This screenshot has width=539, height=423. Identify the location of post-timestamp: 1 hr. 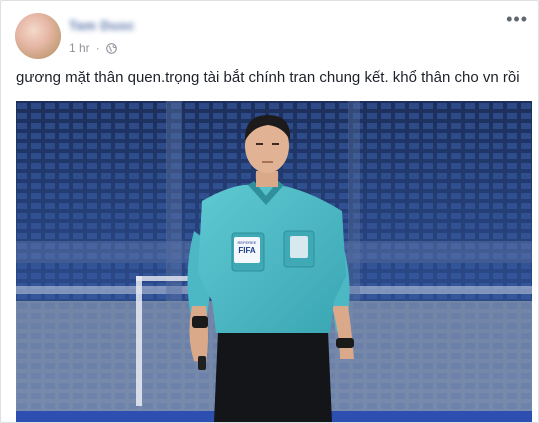
(79, 48).